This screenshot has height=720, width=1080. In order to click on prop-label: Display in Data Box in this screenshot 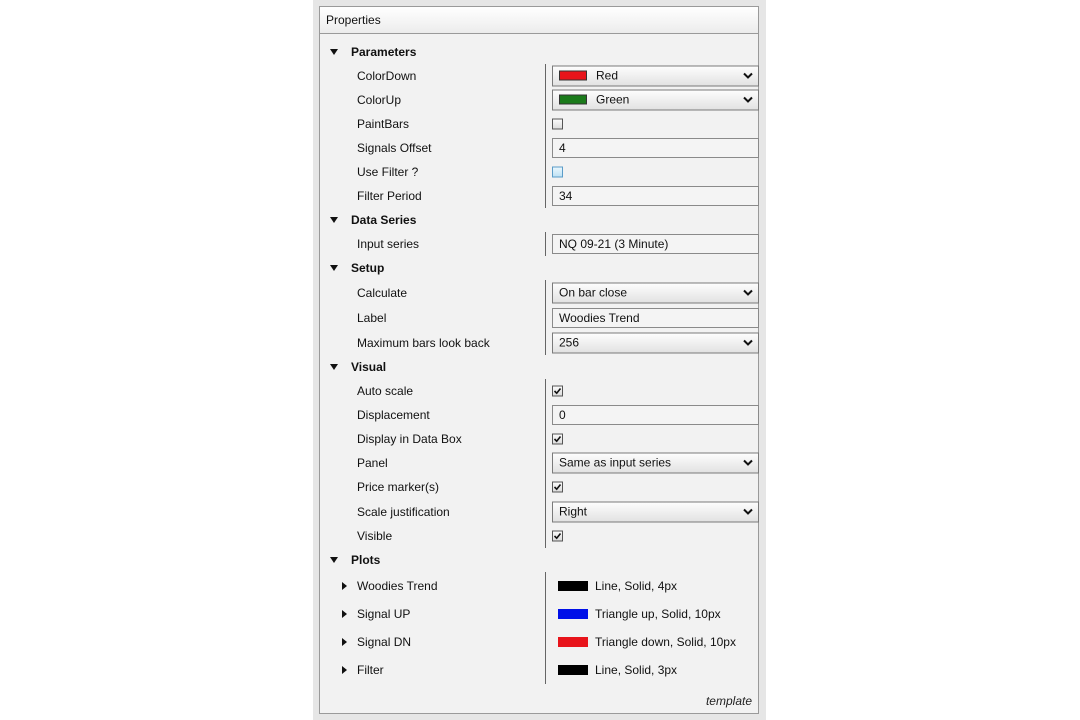, I will do `click(409, 439)`.